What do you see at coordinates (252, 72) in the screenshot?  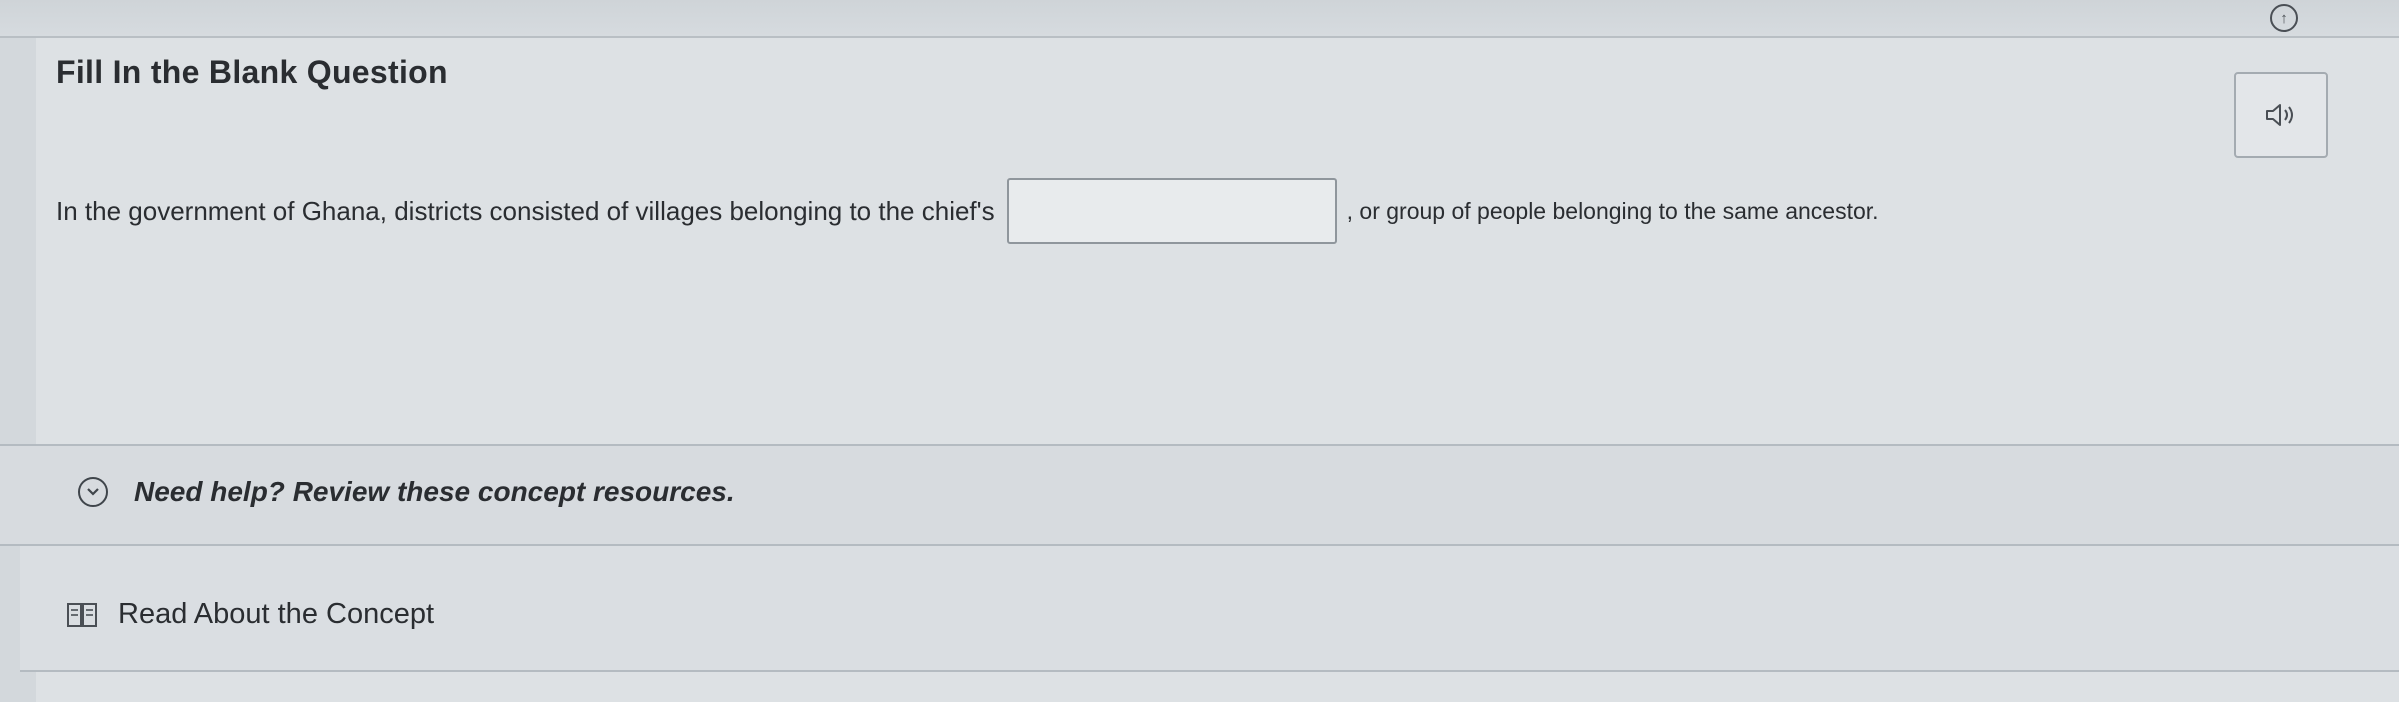 I see `question-heading: Fill In the Blank Question` at bounding box center [252, 72].